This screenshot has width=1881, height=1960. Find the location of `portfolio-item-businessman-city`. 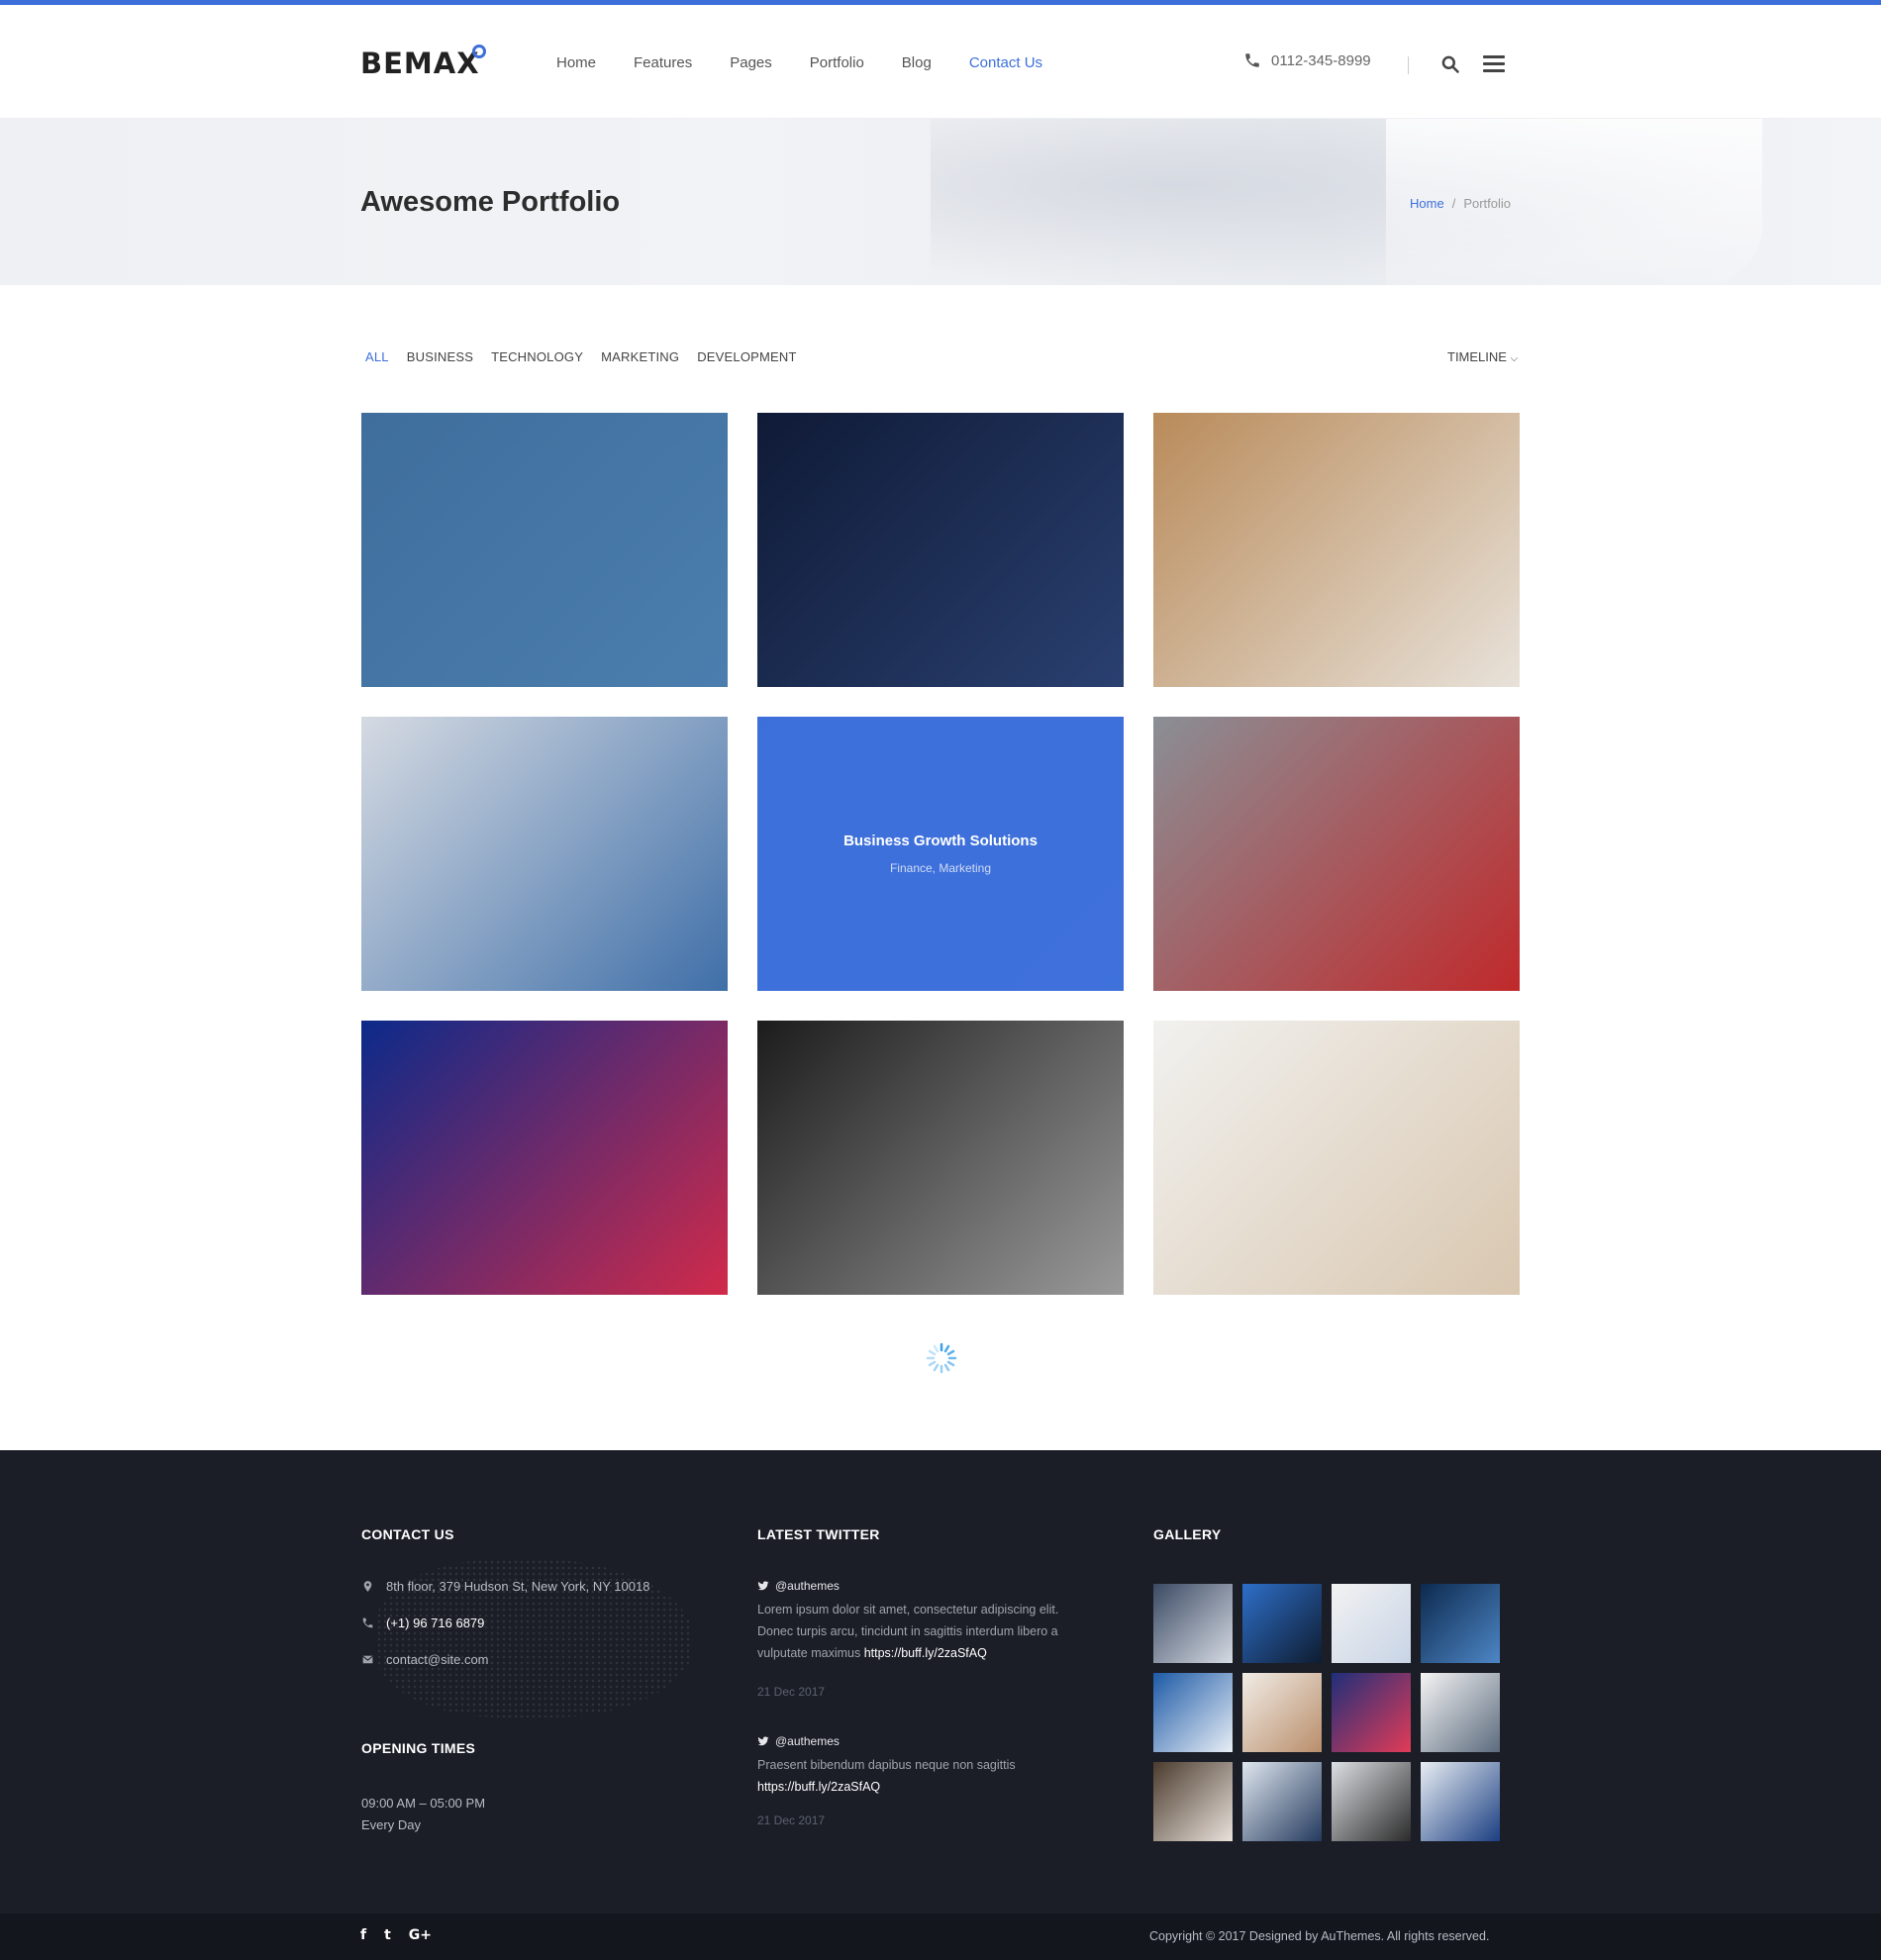

portfolio-item-businessman-city is located at coordinates (544, 854).